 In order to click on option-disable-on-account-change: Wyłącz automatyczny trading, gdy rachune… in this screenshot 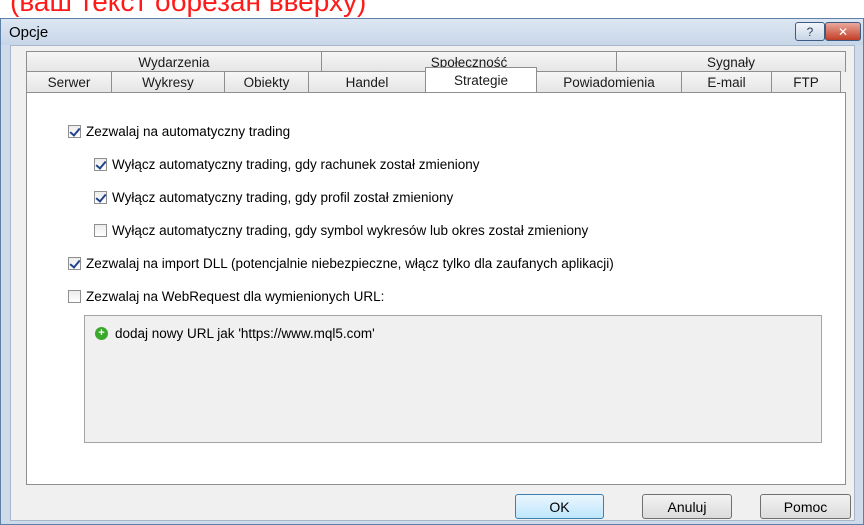, I will do `click(287, 164)`.